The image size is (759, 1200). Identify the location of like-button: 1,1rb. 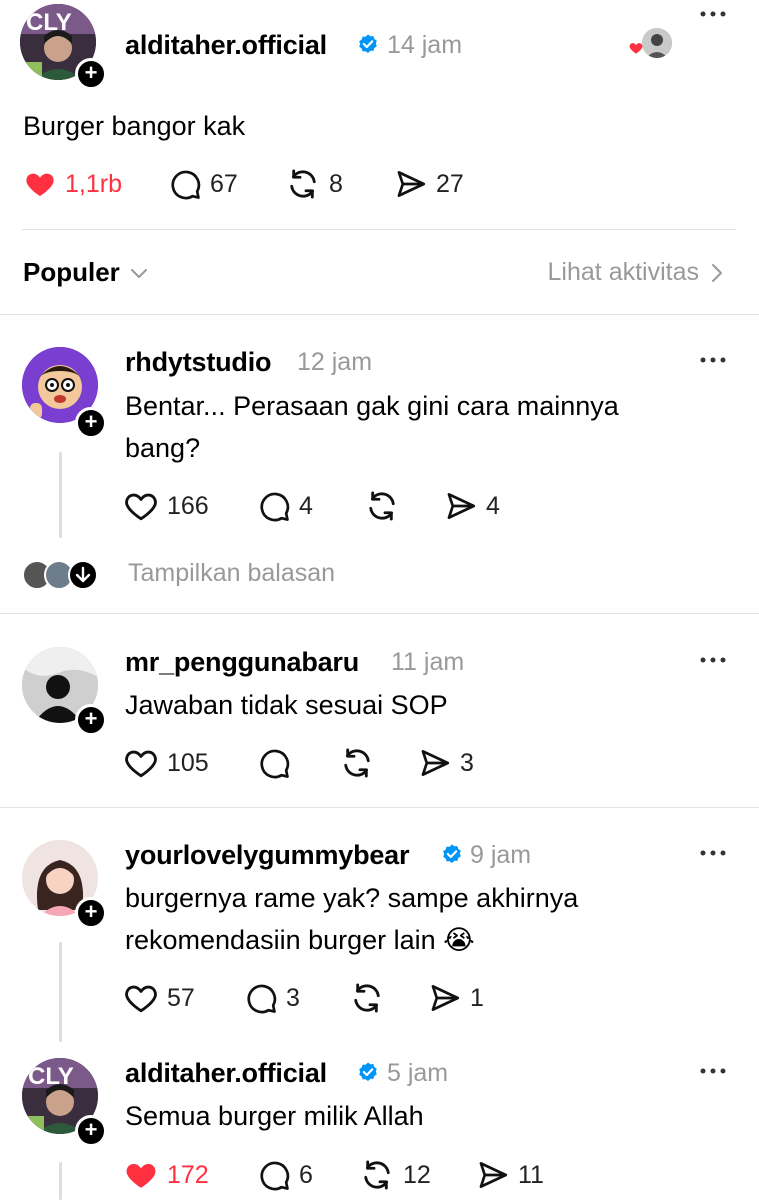
(72, 184).